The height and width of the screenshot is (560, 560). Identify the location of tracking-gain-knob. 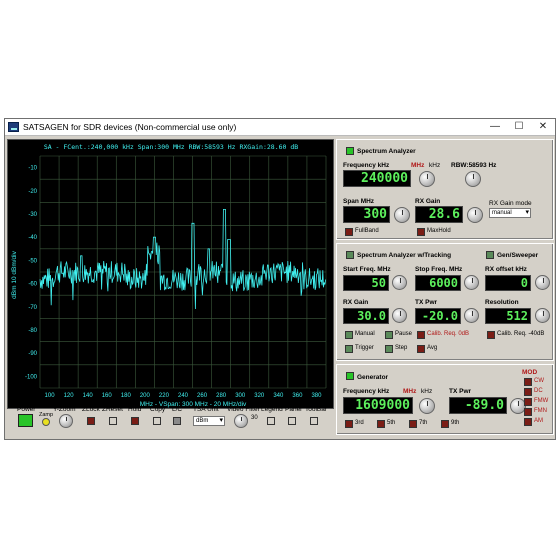
(399, 315).